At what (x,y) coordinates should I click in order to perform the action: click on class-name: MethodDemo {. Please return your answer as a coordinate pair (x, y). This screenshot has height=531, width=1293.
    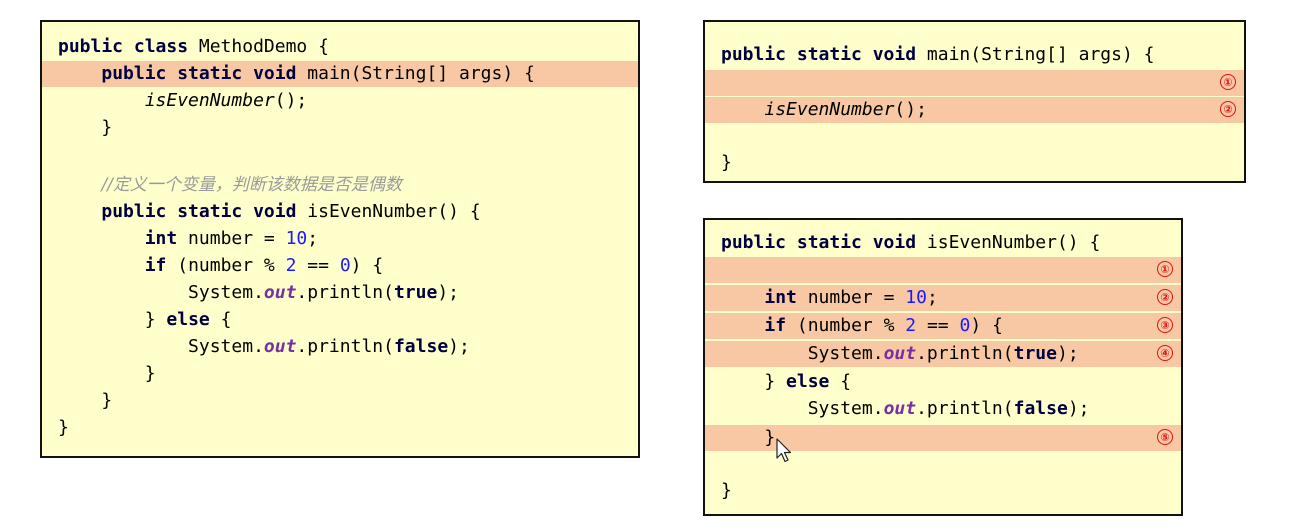
    Looking at the image, I should click on (258, 46).